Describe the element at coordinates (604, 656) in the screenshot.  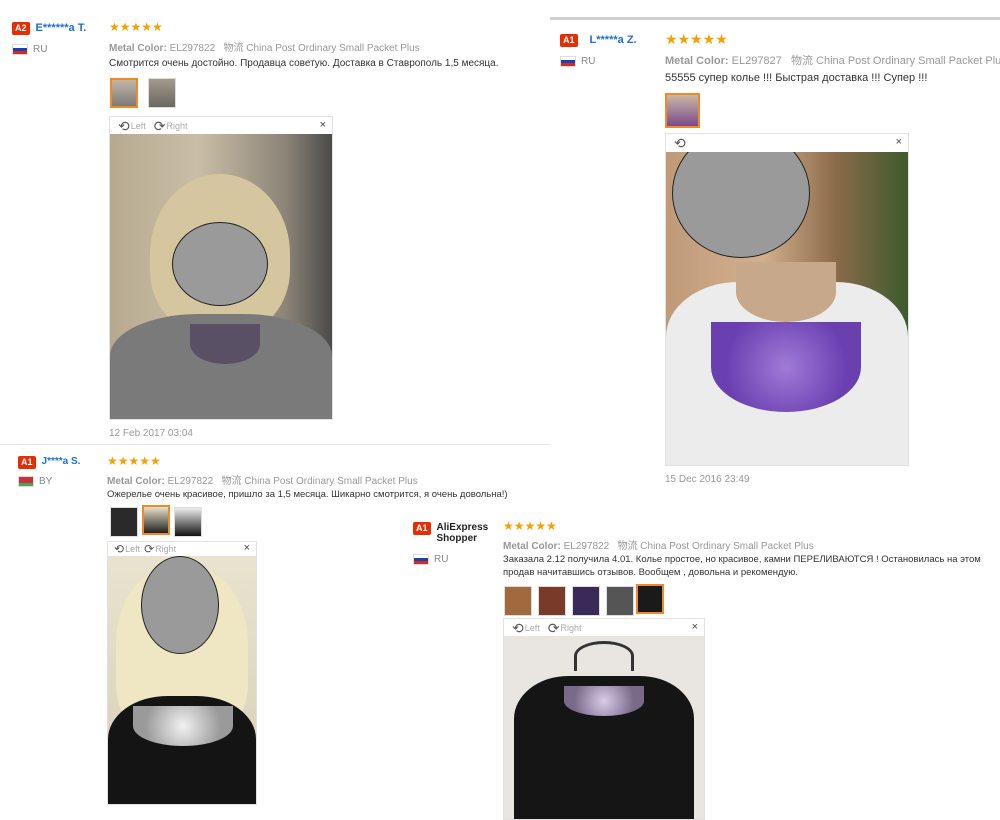
I see `hanger-shape` at that location.